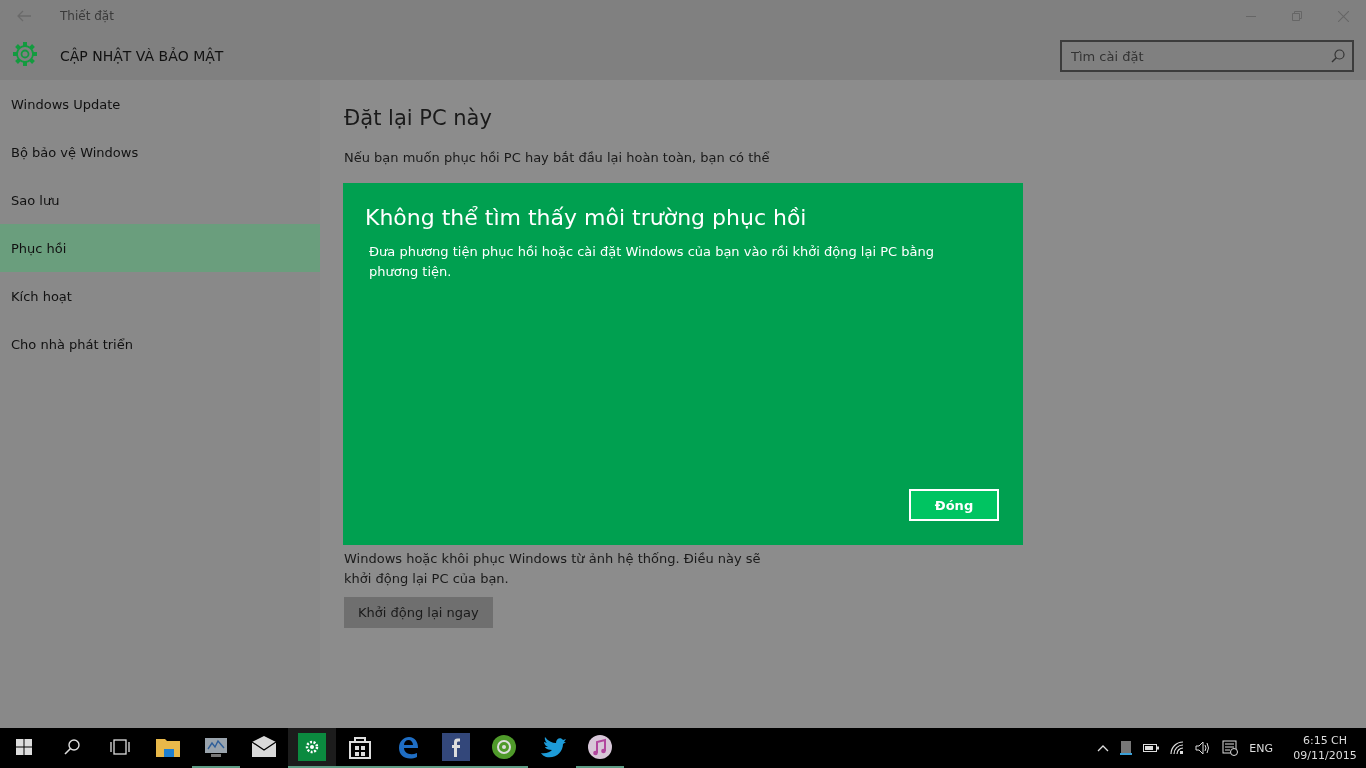 The height and width of the screenshot is (768, 1366). I want to click on notification-icon, so click(1230, 748).